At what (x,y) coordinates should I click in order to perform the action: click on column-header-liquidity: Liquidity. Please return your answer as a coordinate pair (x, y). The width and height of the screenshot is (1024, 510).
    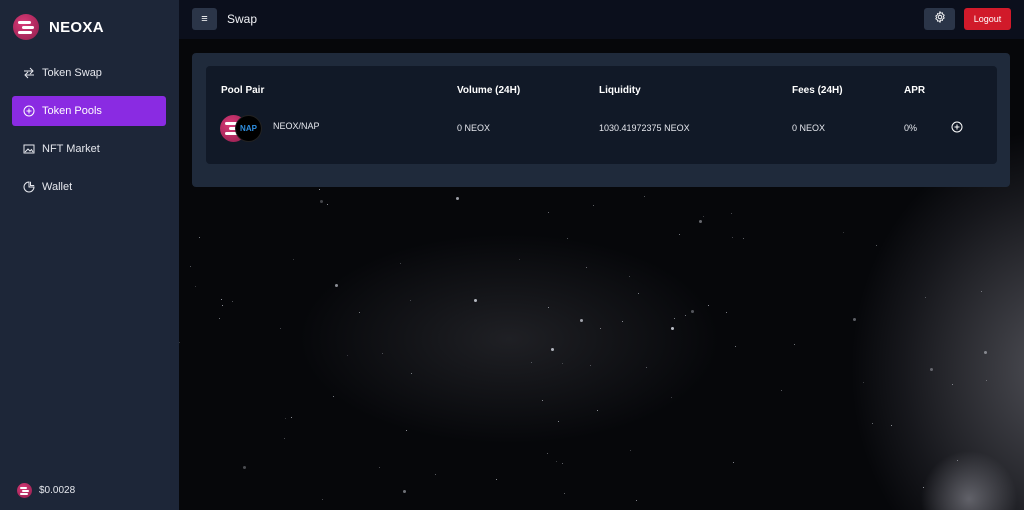
    Looking at the image, I should click on (620, 90).